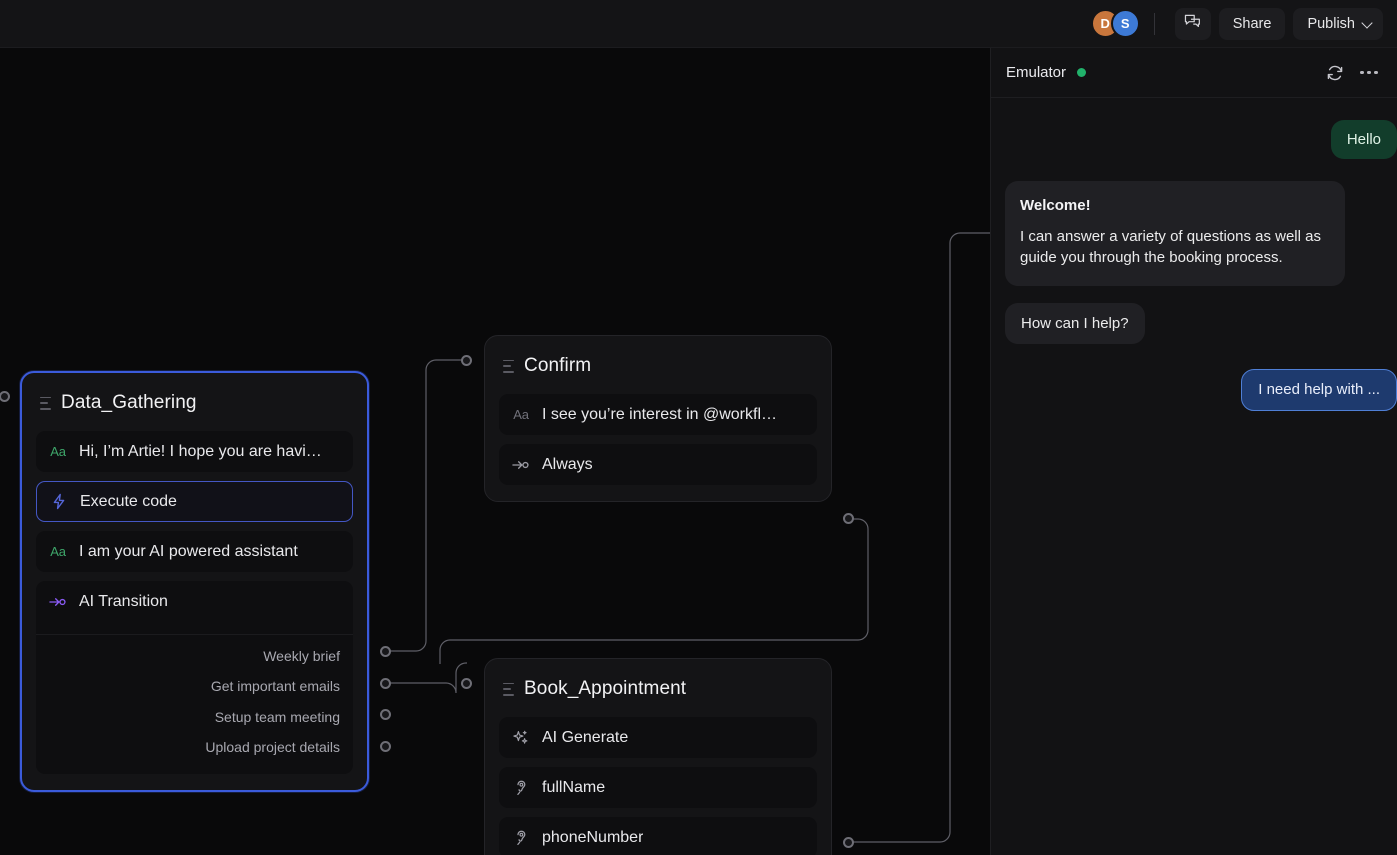  I want to click on node-block-label: I am your AI powered assistant, so click(188, 551).